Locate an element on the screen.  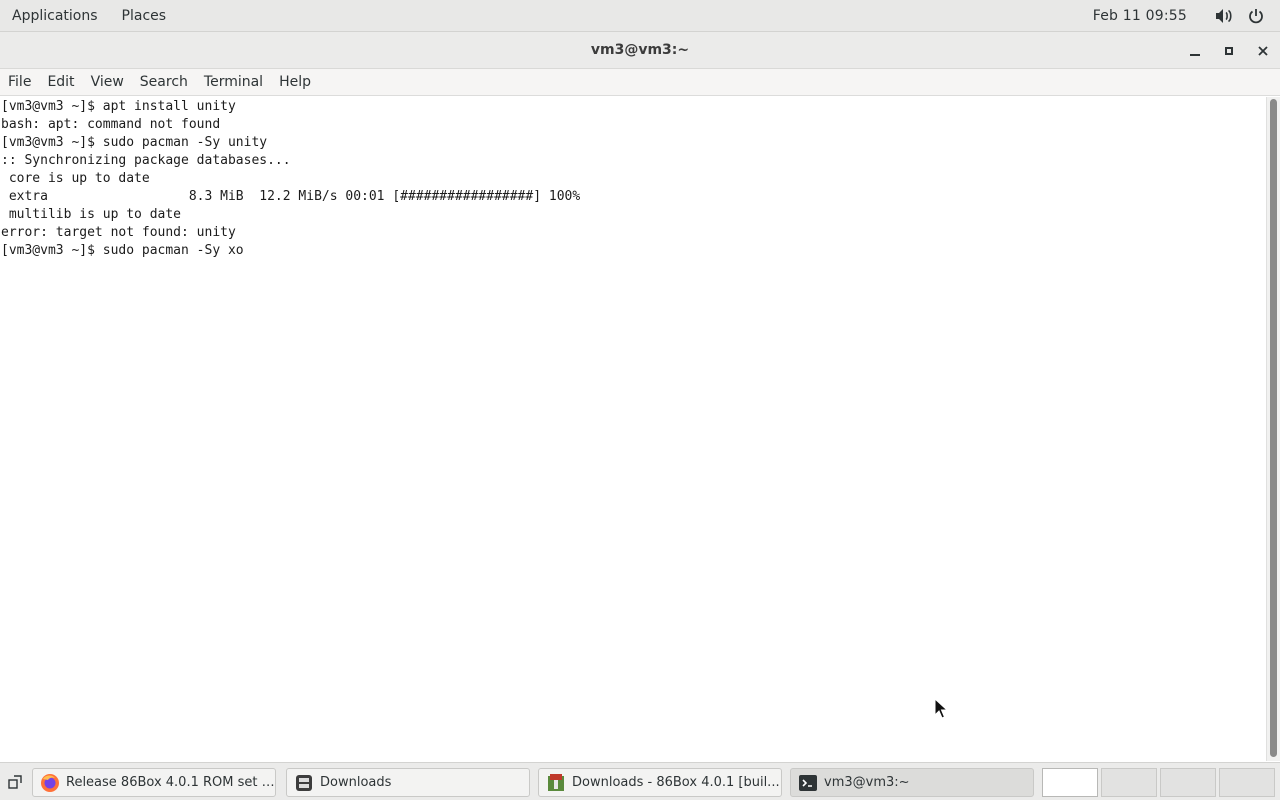
minimize-icon is located at coordinates (1195, 50).